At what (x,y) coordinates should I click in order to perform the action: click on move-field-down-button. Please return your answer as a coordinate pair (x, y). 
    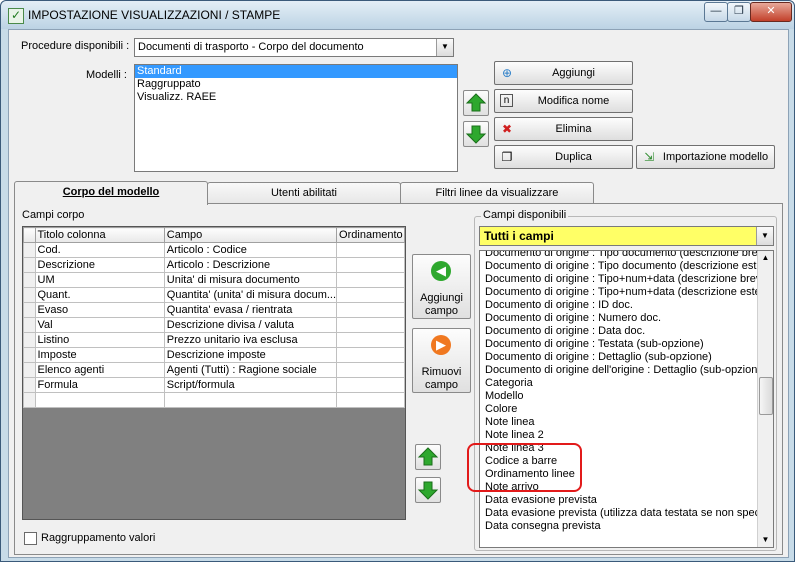
    Looking at the image, I should click on (428, 490).